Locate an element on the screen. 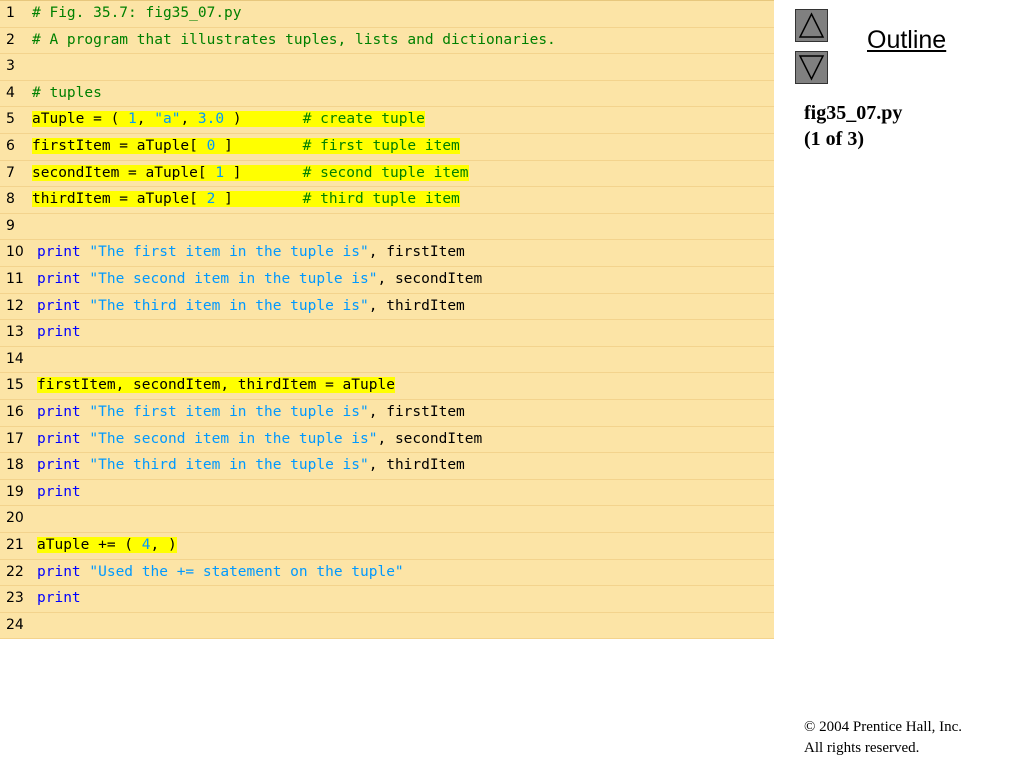 This screenshot has height=768, width=1024. line-code: aTuple += ( 4, ) is located at coordinates (107, 545).